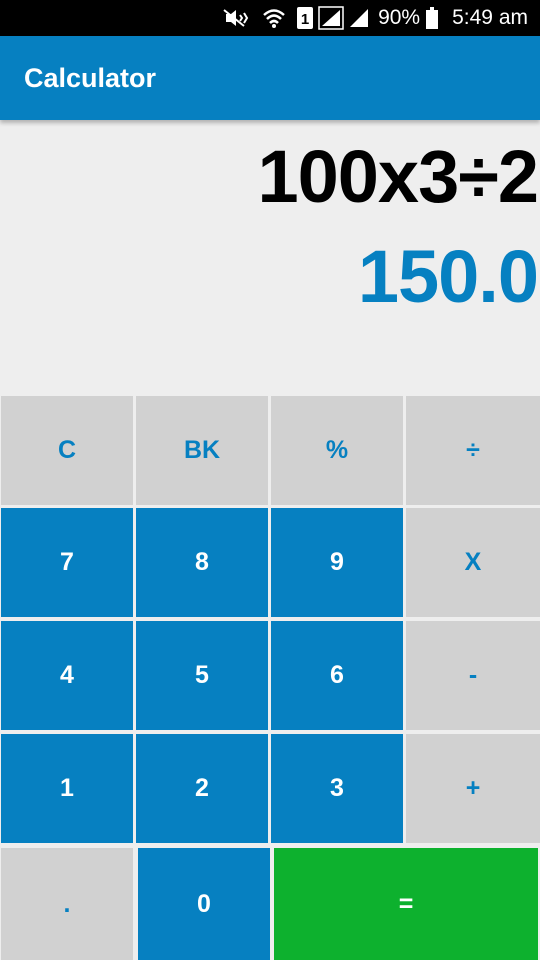  What do you see at coordinates (473, 562) in the screenshot?
I see `multiply-button: X` at bounding box center [473, 562].